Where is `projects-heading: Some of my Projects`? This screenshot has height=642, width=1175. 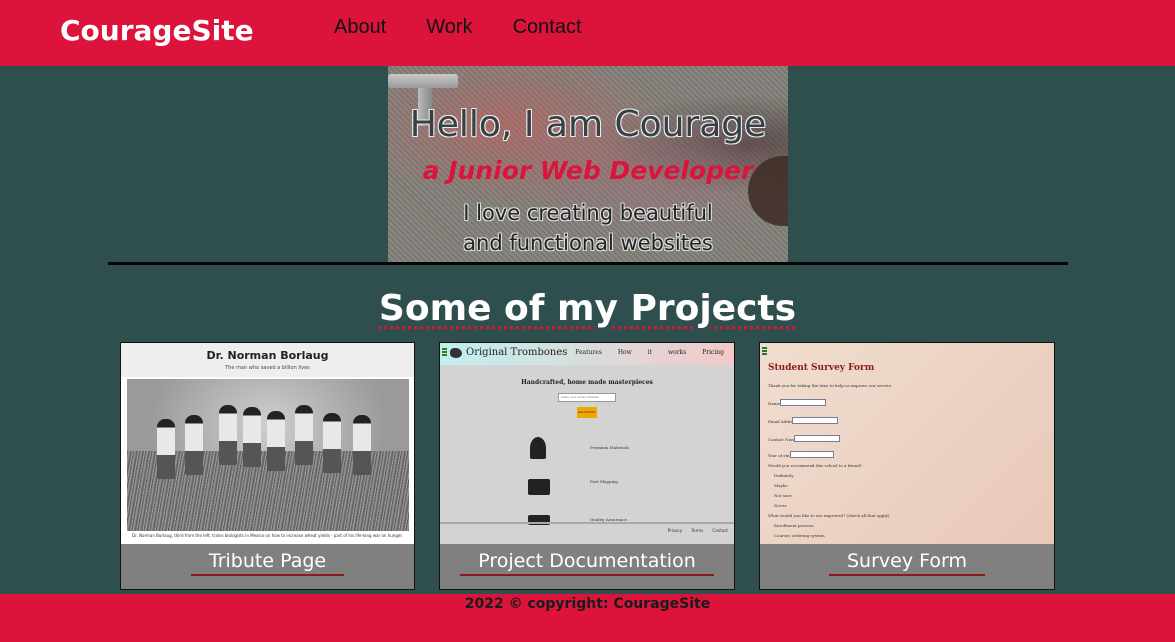
projects-heading: Some of my Projects is located at coordinates (587, 308).